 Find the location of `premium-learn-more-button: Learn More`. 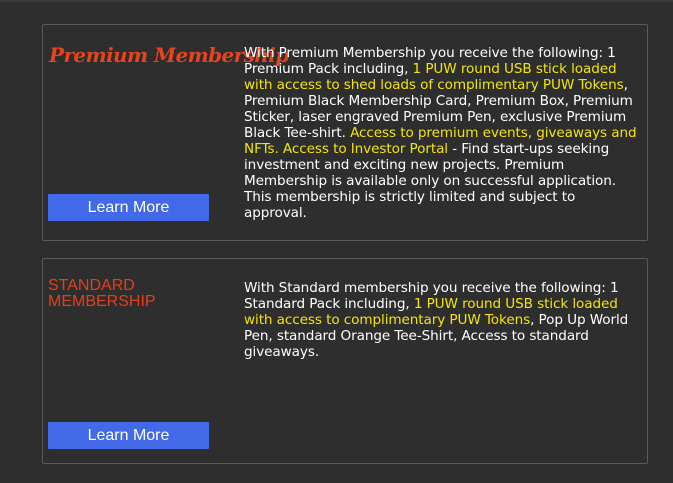

premium-learn-more-button: Learn More is located at coordinates (128, 207).